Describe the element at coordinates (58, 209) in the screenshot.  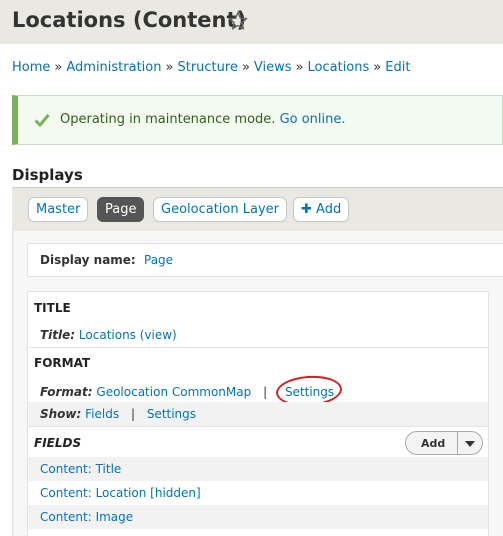
I see `tab-master: Master` at that location.